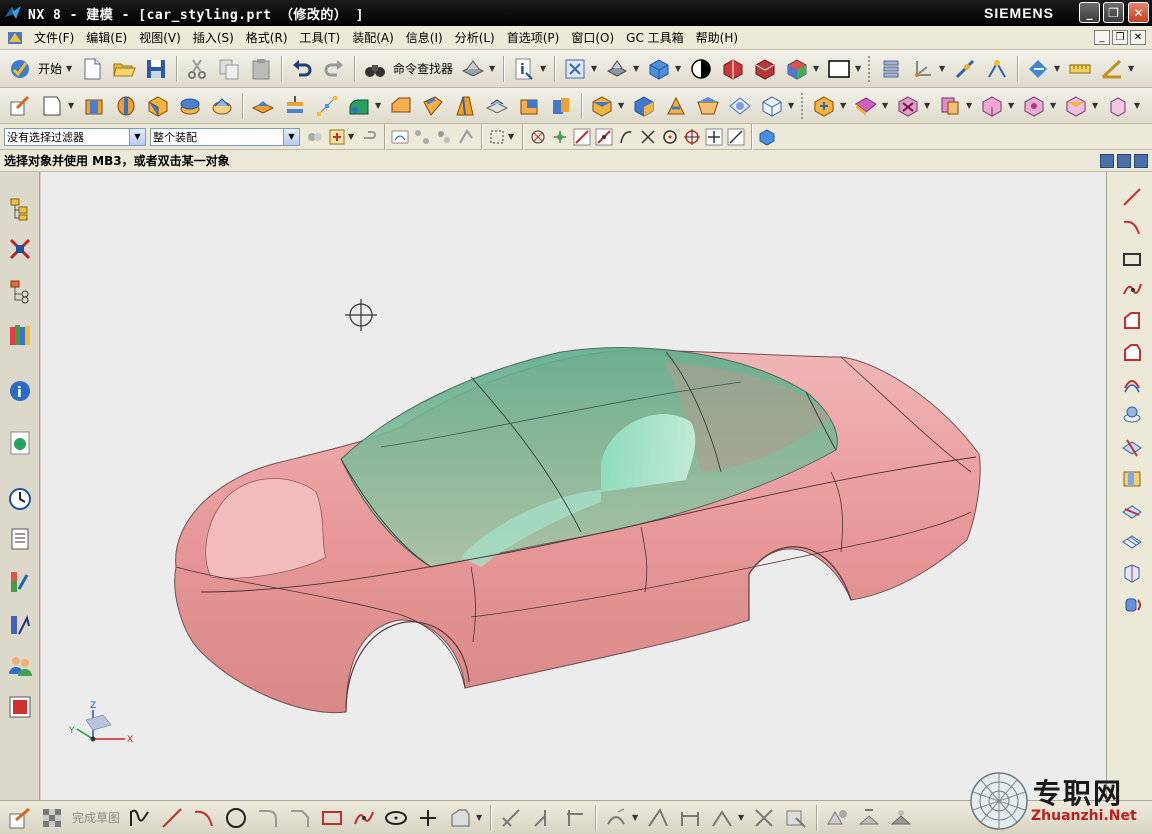  Describe the element at coordinates (891, 69) in the screenshot. I see `layer-manager-button` at that location.